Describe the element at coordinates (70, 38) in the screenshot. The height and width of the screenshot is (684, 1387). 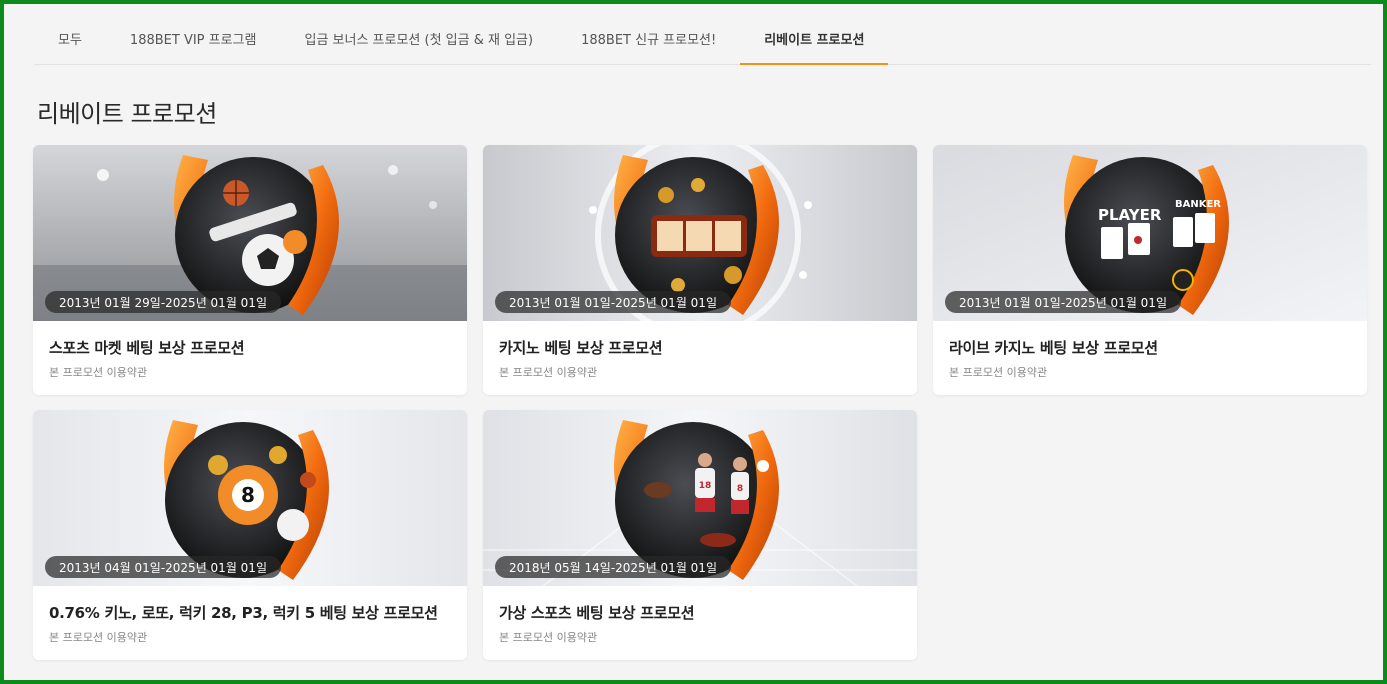
I see `tab-all: 모두` at that location.